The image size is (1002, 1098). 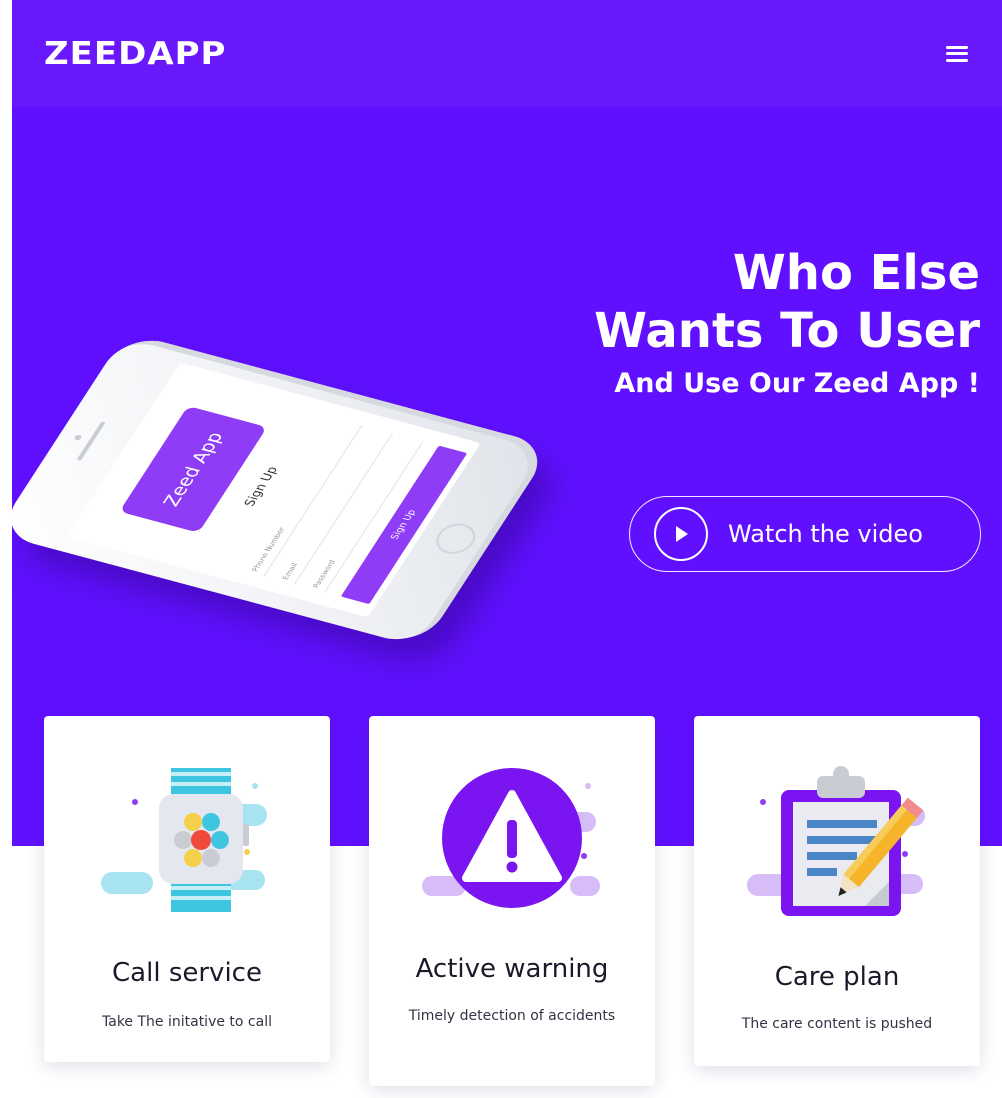 What do you see at coordinates (512, 841) in the screenshot?
I see `warning-icon` at bounding box center [512, 841].